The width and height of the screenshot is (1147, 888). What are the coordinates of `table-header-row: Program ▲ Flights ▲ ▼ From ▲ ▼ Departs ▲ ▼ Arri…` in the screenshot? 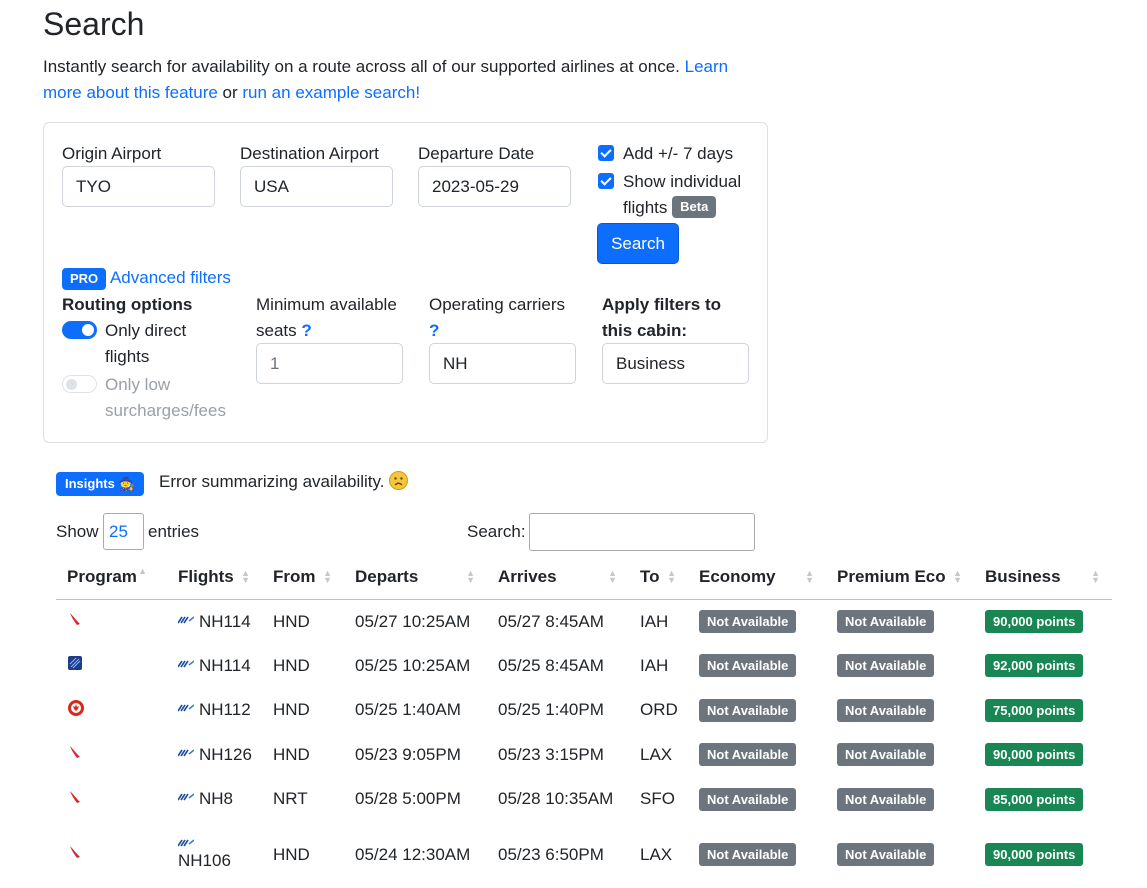 It's located at (584, 578).